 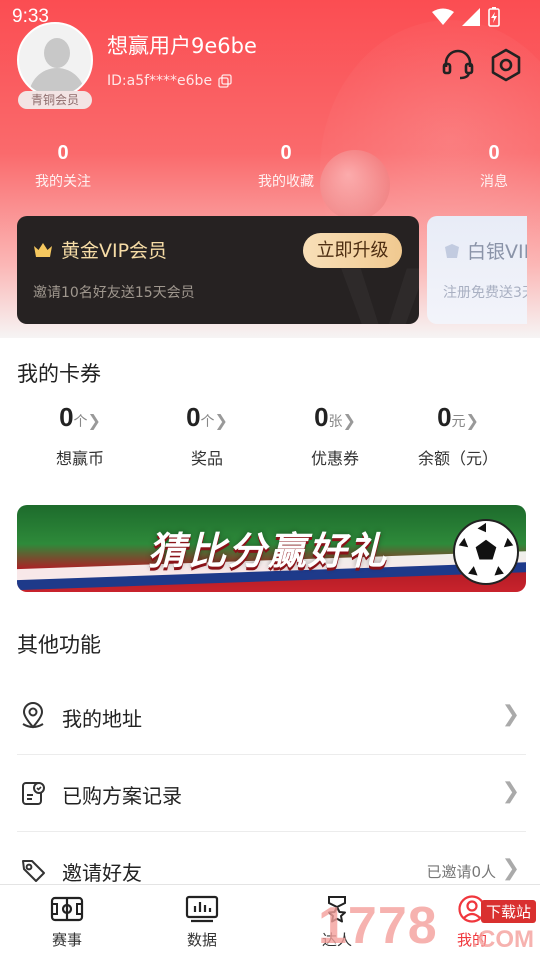 I want to click on stat-label: 我的关注, so click(x=63, y=182).